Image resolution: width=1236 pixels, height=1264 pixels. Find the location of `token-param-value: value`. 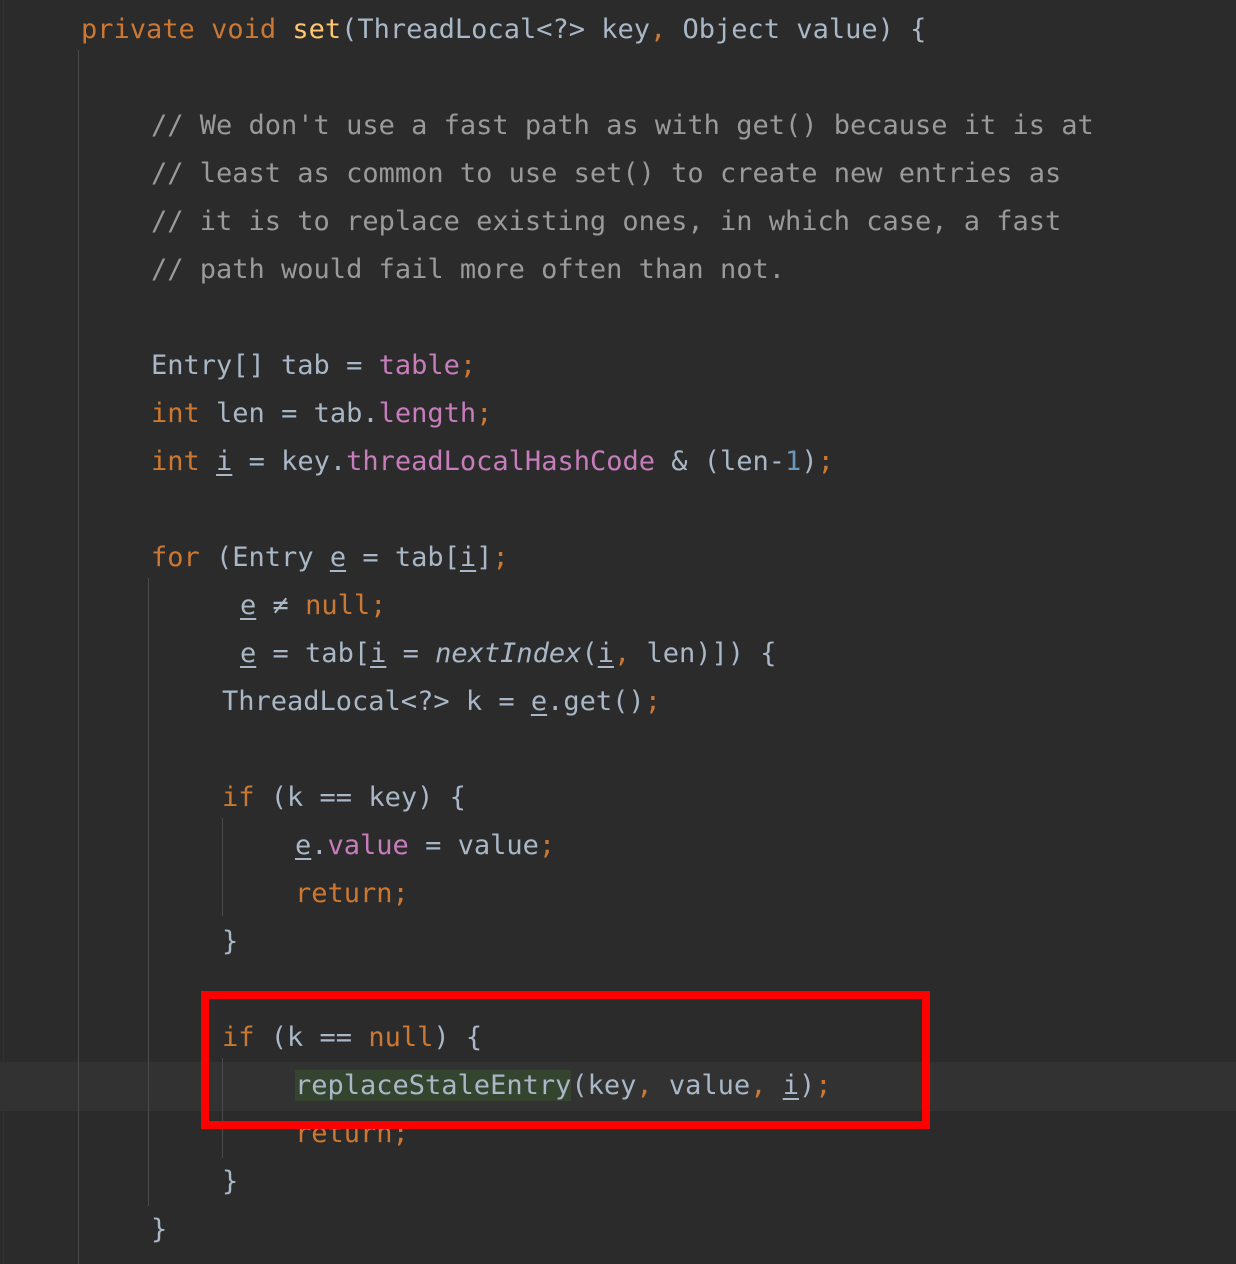

token-param-value: value is located at coordinates (490, 845).